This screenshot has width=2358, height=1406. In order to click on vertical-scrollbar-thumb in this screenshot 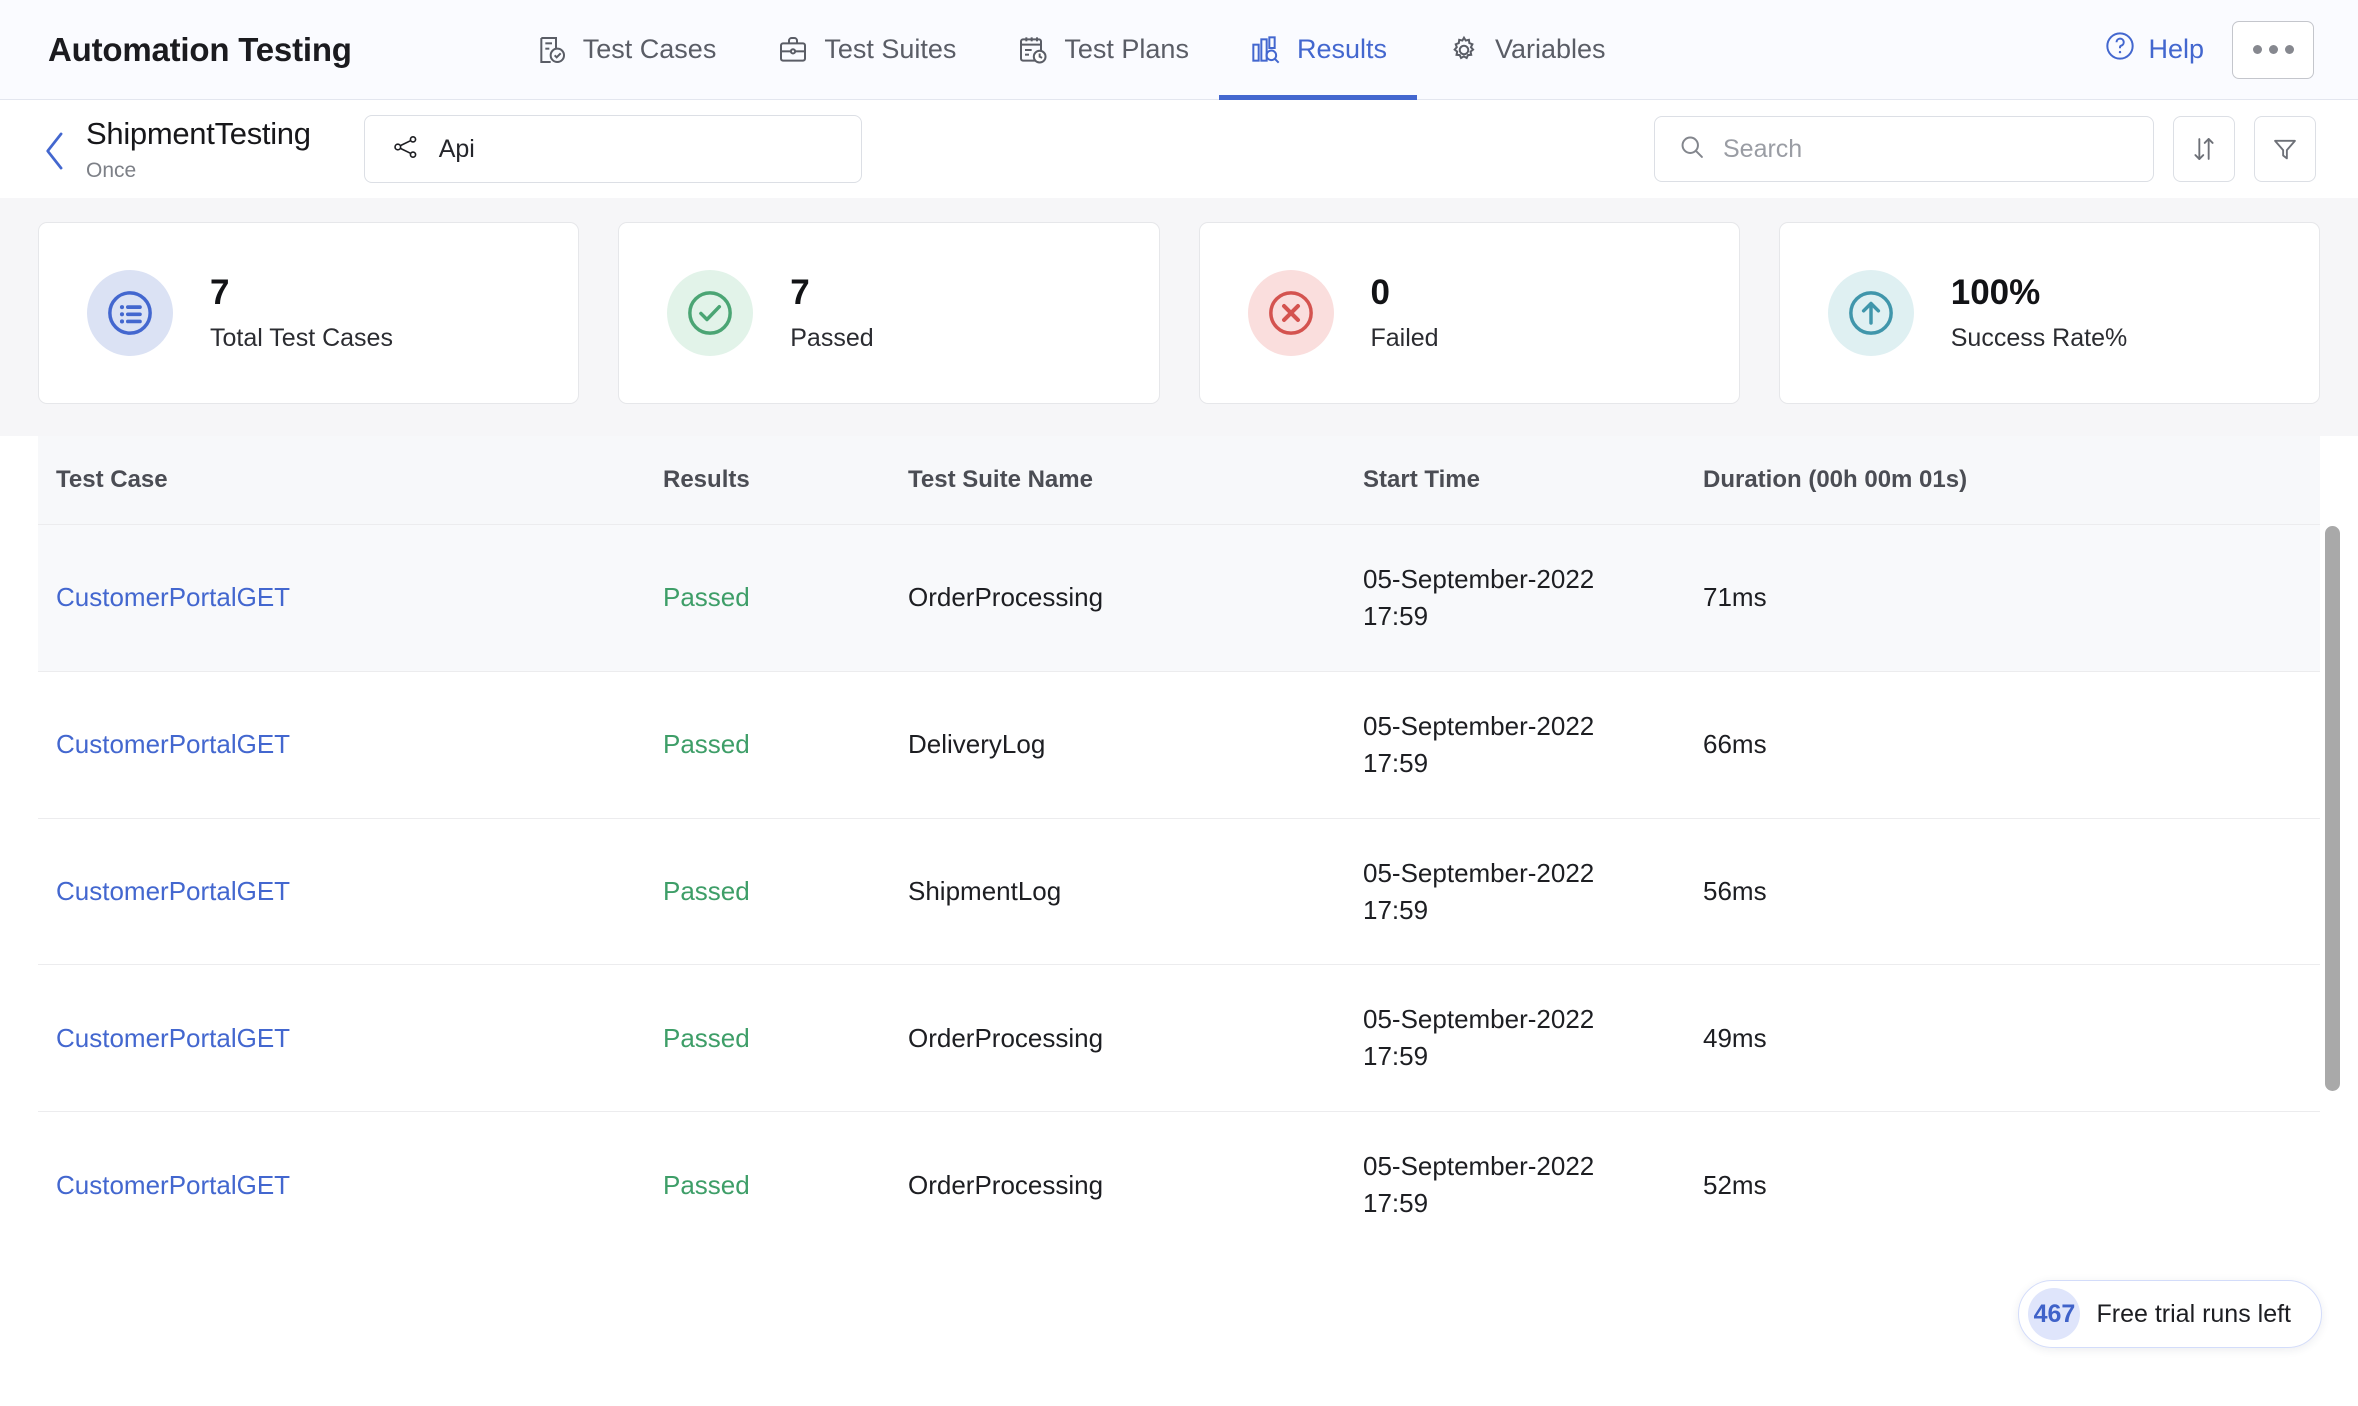, I will do `click(2332, 808)`.